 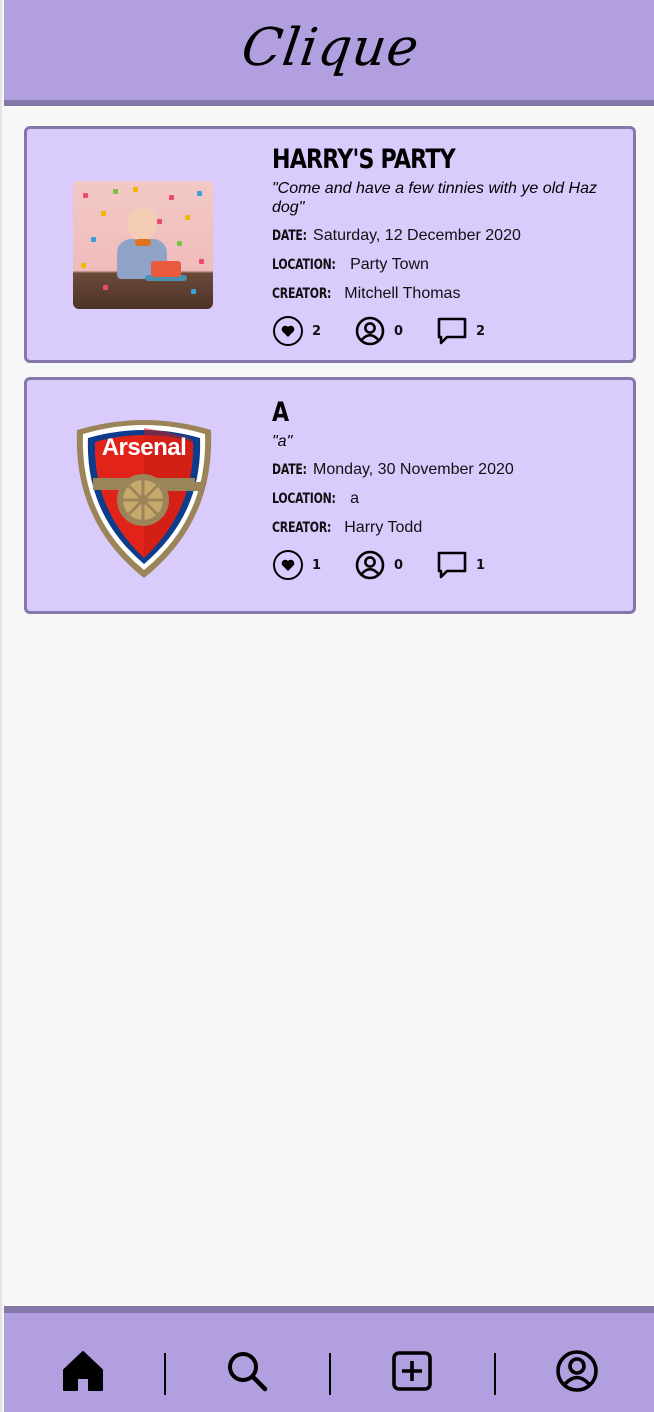 I want to click on event-title: HARRY'S PARTY, so click(x=412, y=160).